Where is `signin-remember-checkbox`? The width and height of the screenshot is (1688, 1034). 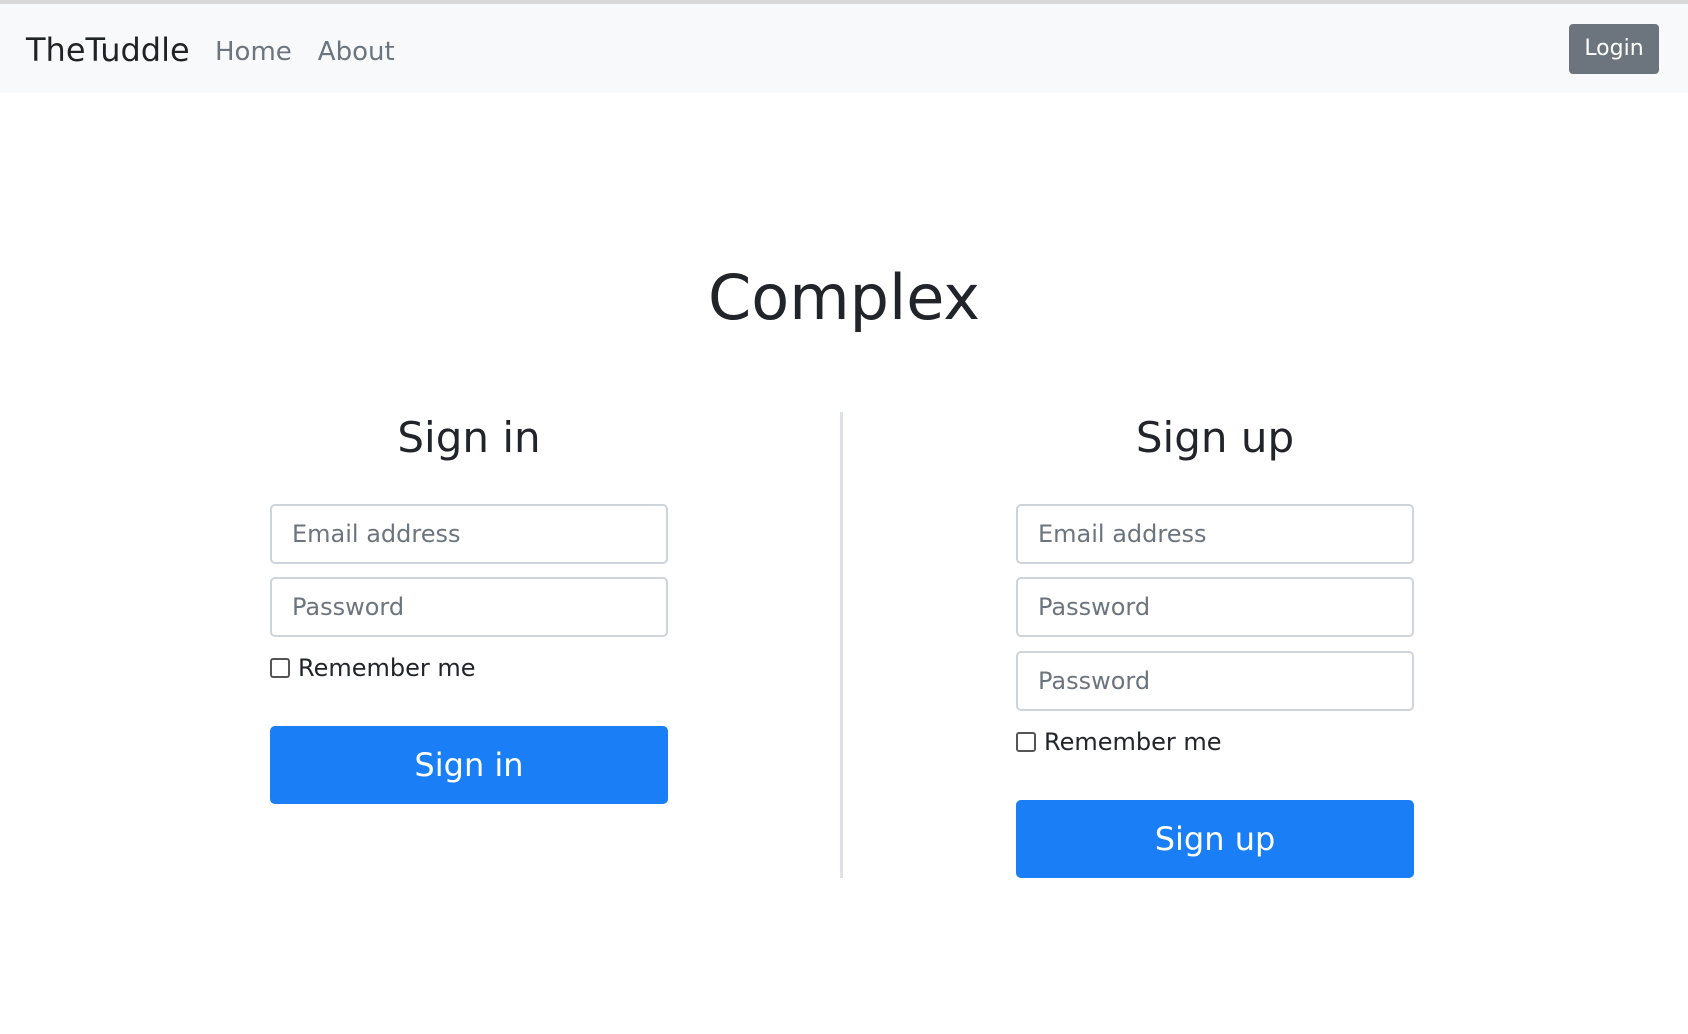 signin-remember-checkbox is located at coordinates (280, 668).